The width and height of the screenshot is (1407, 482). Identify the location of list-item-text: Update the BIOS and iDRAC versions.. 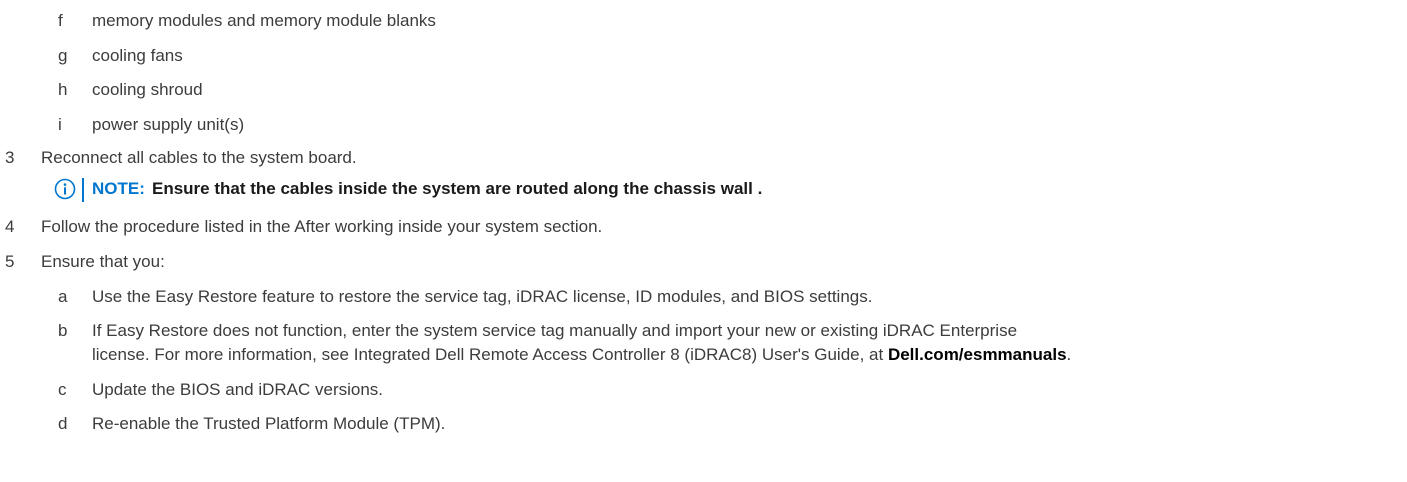
(238, 389).